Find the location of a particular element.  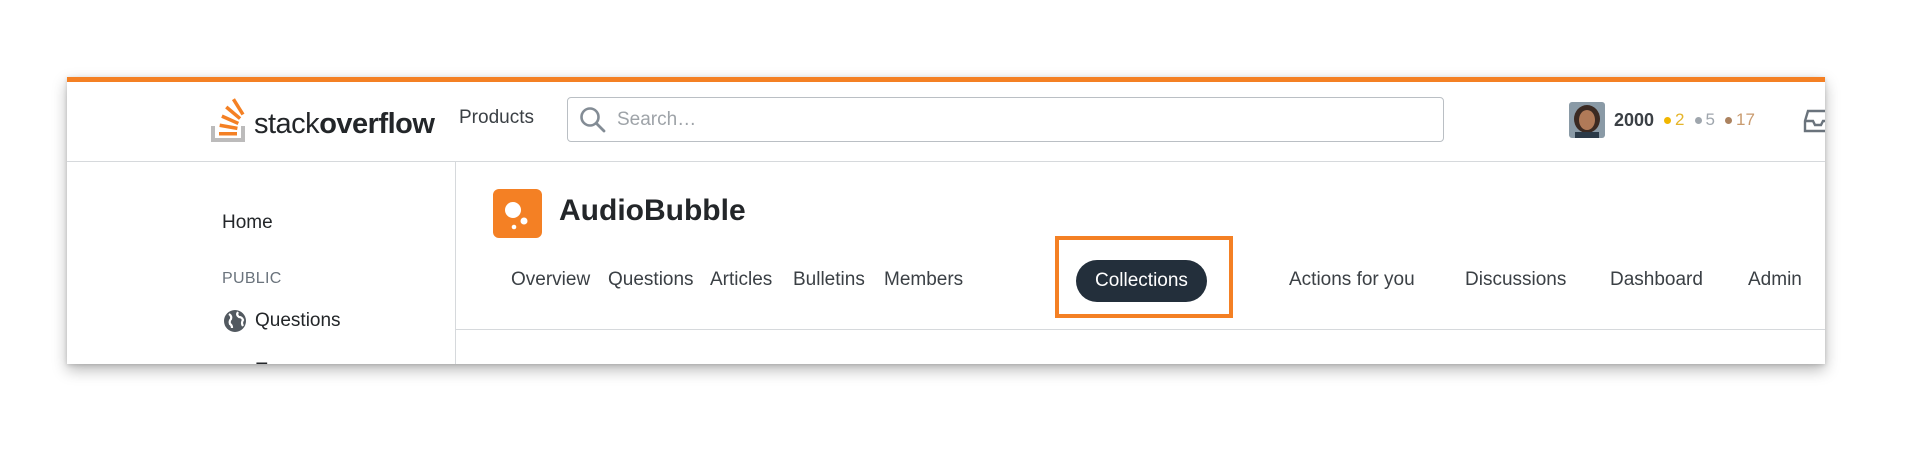

tab-actions-for-you: Actions for you is located at coordinates (1352, 280).